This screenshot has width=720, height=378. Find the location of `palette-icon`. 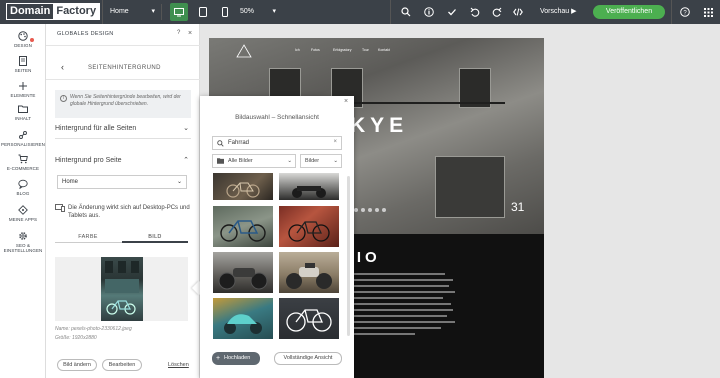

palette-icon is located at coordinates (23, 36).